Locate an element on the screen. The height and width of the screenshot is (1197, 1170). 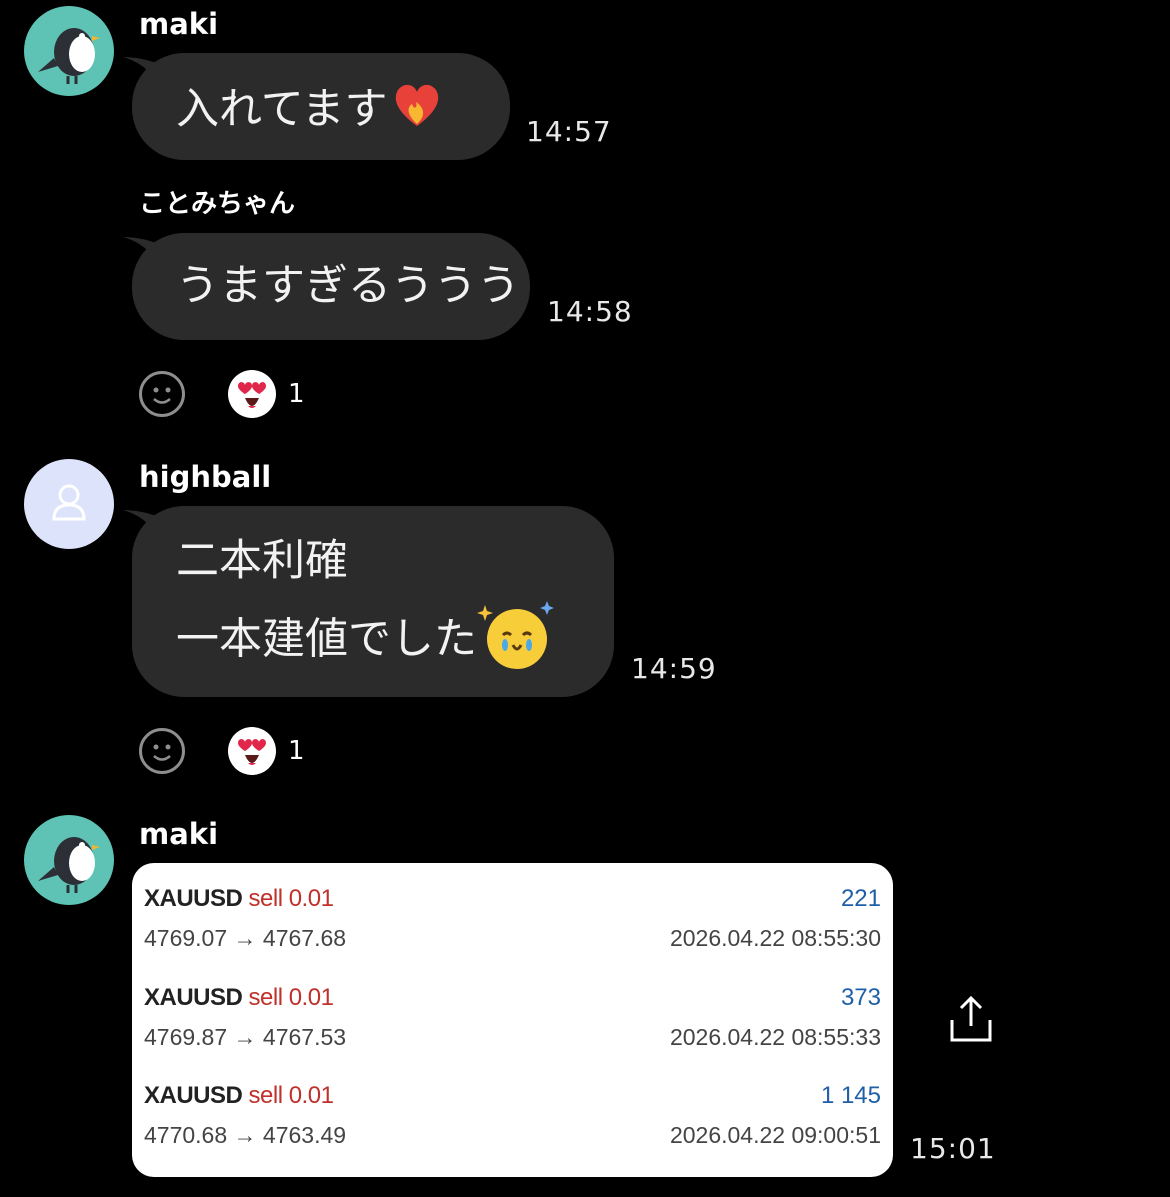
heart-on-fire-icon is located at coordinates (417, 112).